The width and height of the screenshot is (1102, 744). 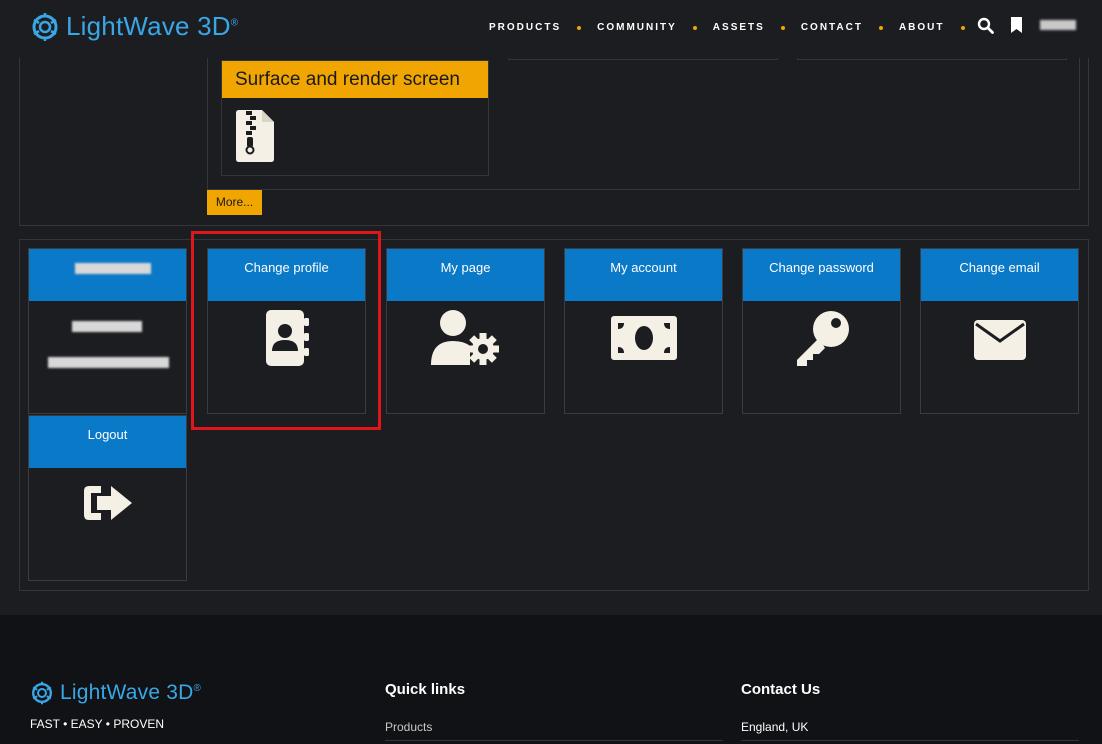 What do you see at coordinates (1016, 25) in the screenshot?
I see `bookmark-icon` at bounding box center [1016, 25].